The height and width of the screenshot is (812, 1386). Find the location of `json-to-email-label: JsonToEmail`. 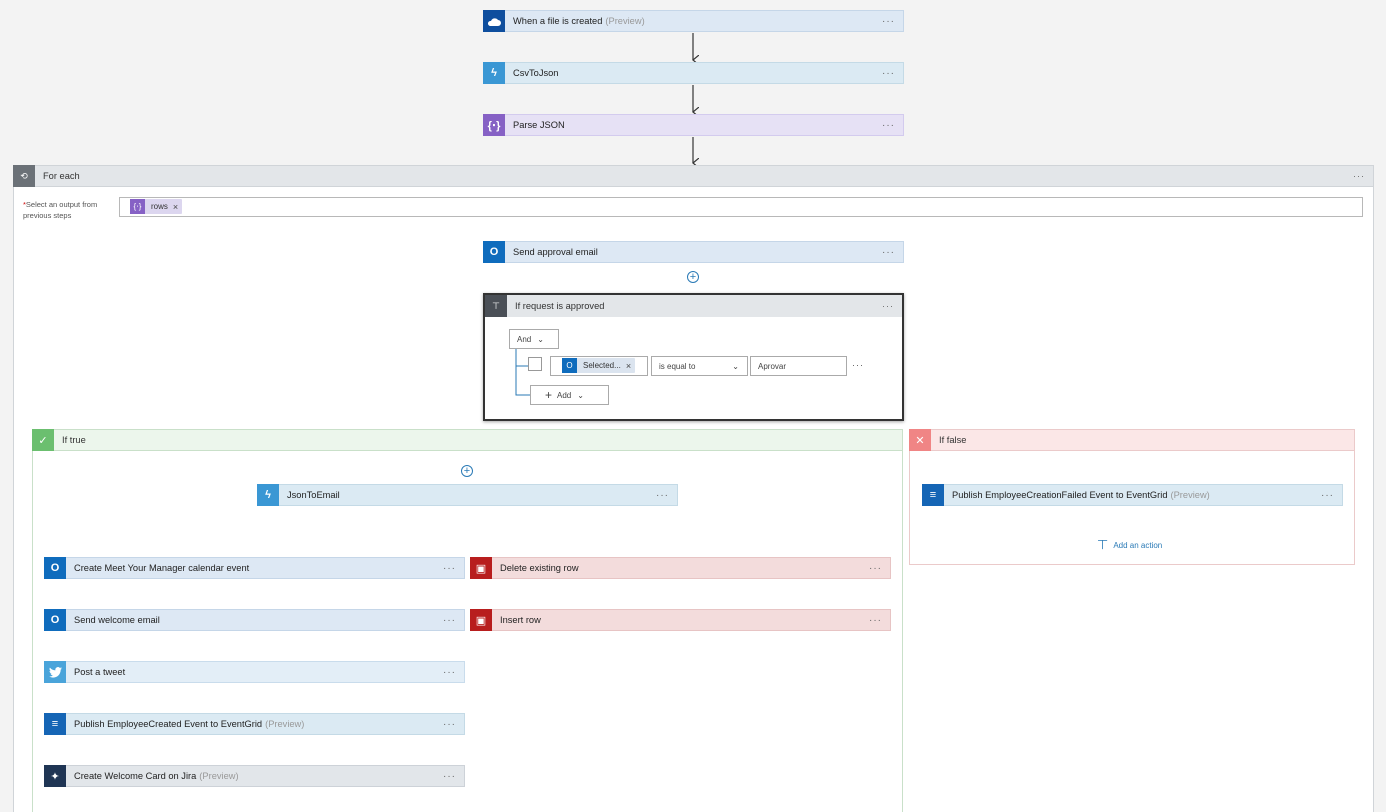

json-to-email-label: JsonToEmail is located at coordinates (313, 495).